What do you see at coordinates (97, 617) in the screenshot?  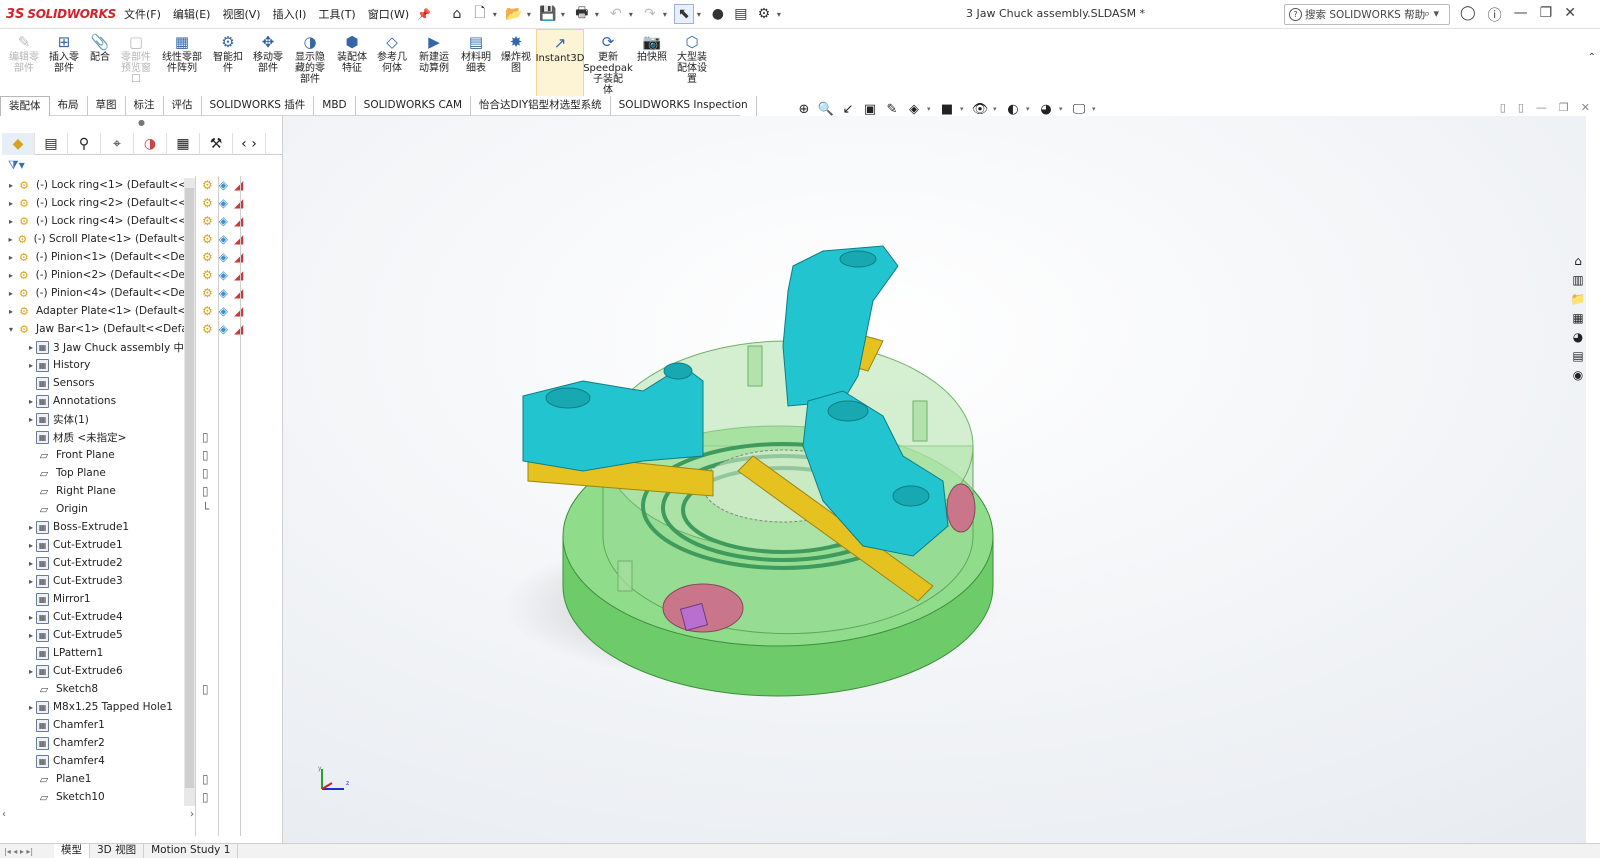 I see `tree-item: ▸ ▦ Cut-Extrude4` at bounding box center [97, 617].